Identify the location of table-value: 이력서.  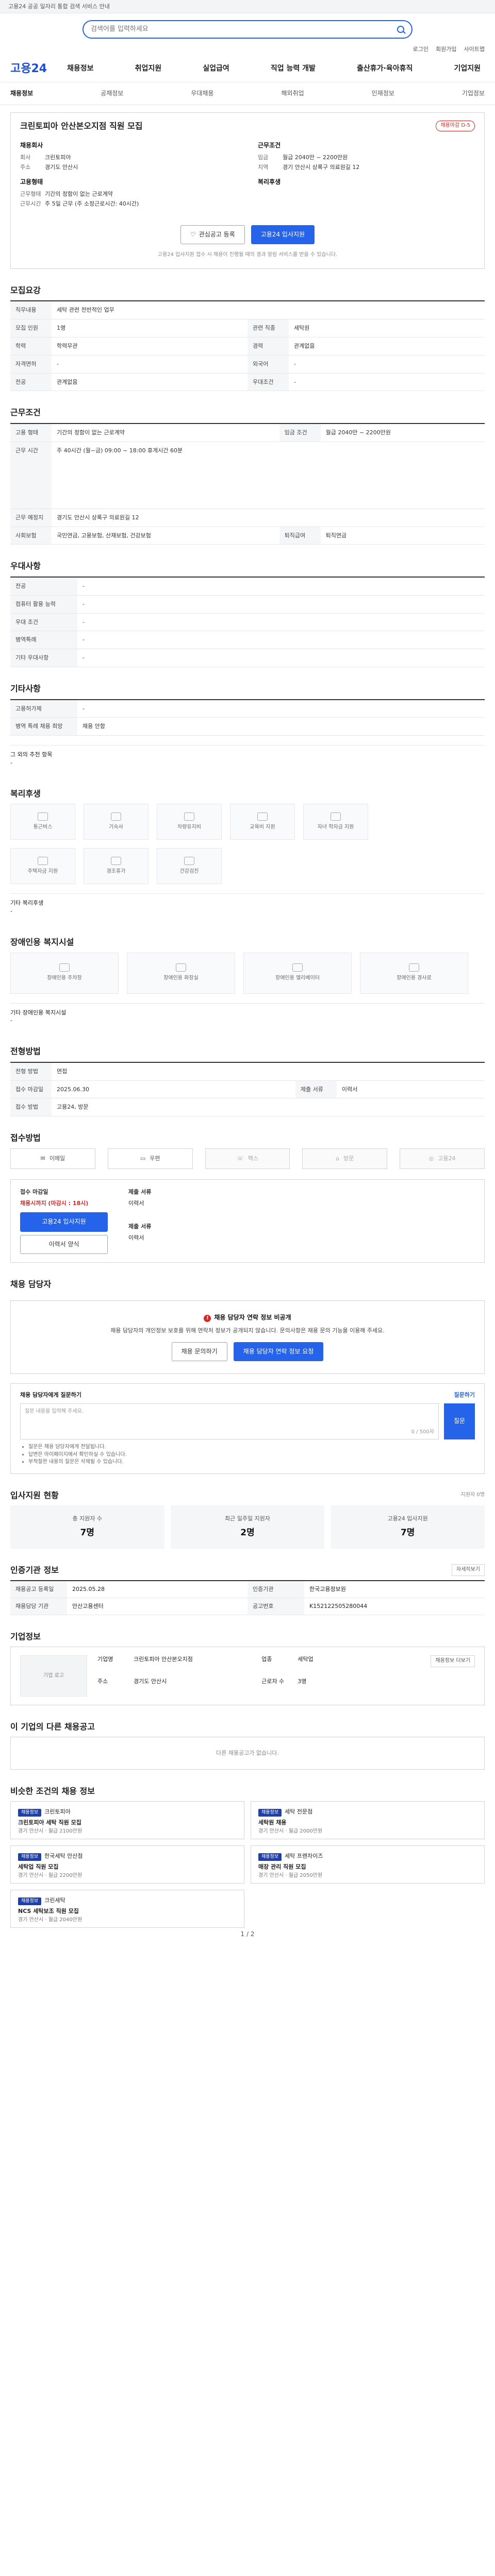
(410, 1089).